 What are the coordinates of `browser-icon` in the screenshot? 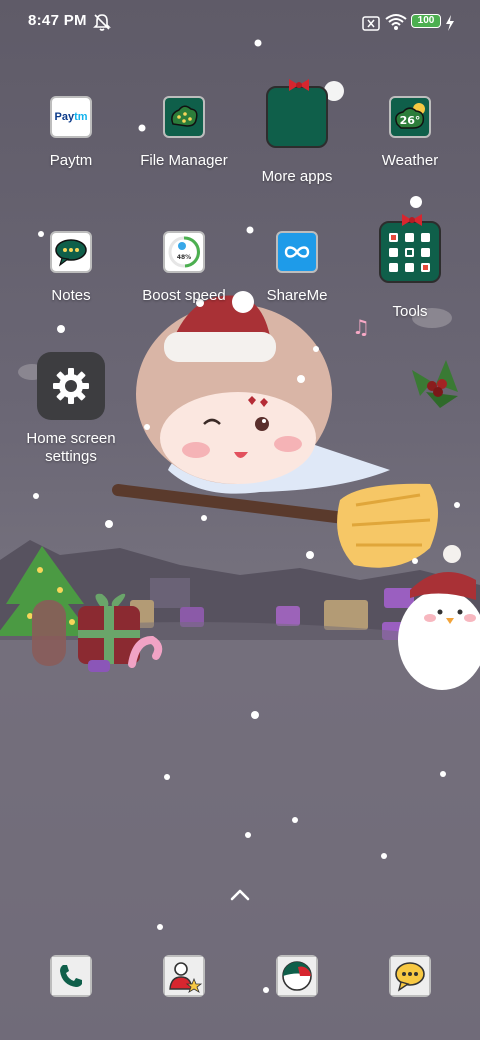 It's located at (297, 976).